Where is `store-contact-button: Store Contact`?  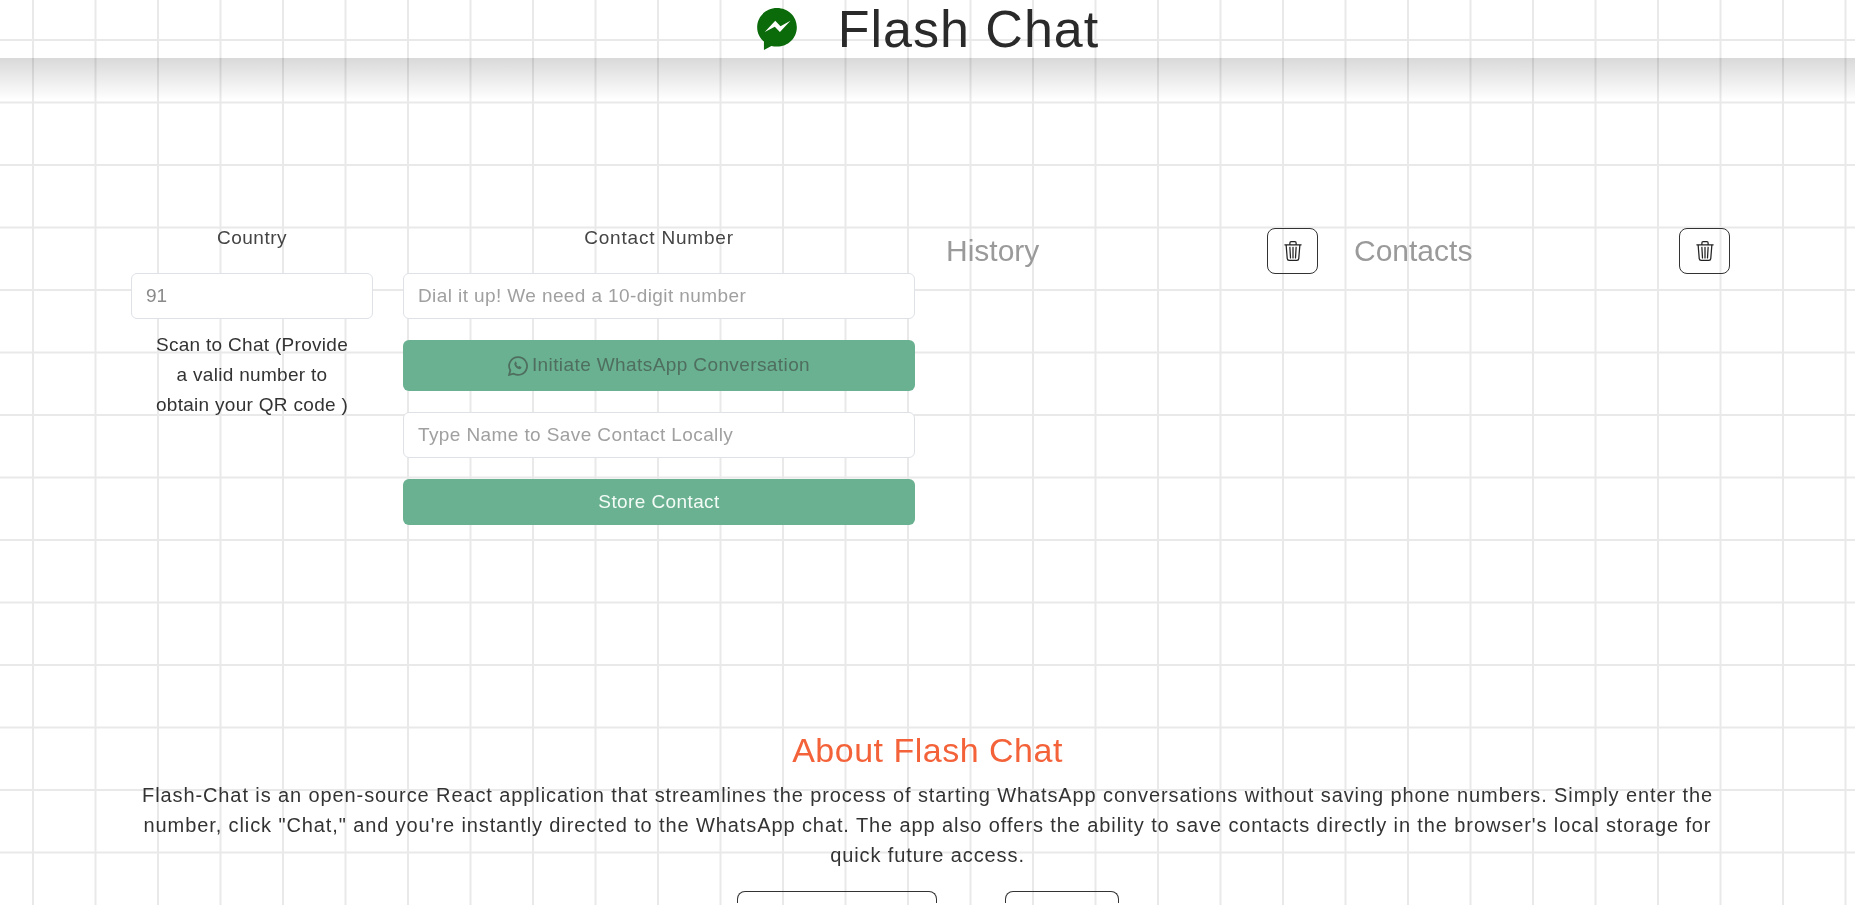 store-contact-button: Store Contact is located at coordinates (659, 502).